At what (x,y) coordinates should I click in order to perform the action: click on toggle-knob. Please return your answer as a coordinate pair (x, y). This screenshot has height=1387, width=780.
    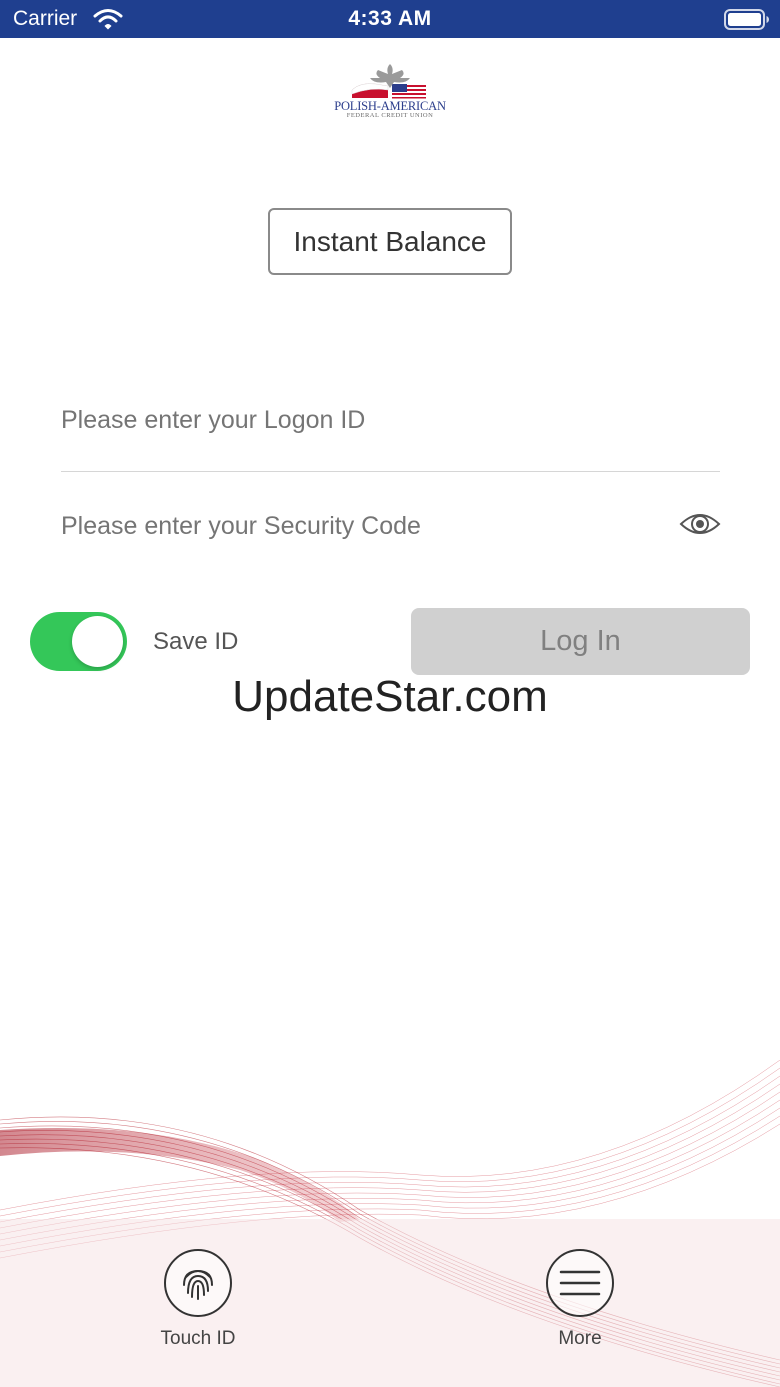
    Looking at the image, I should click on (97, 641).